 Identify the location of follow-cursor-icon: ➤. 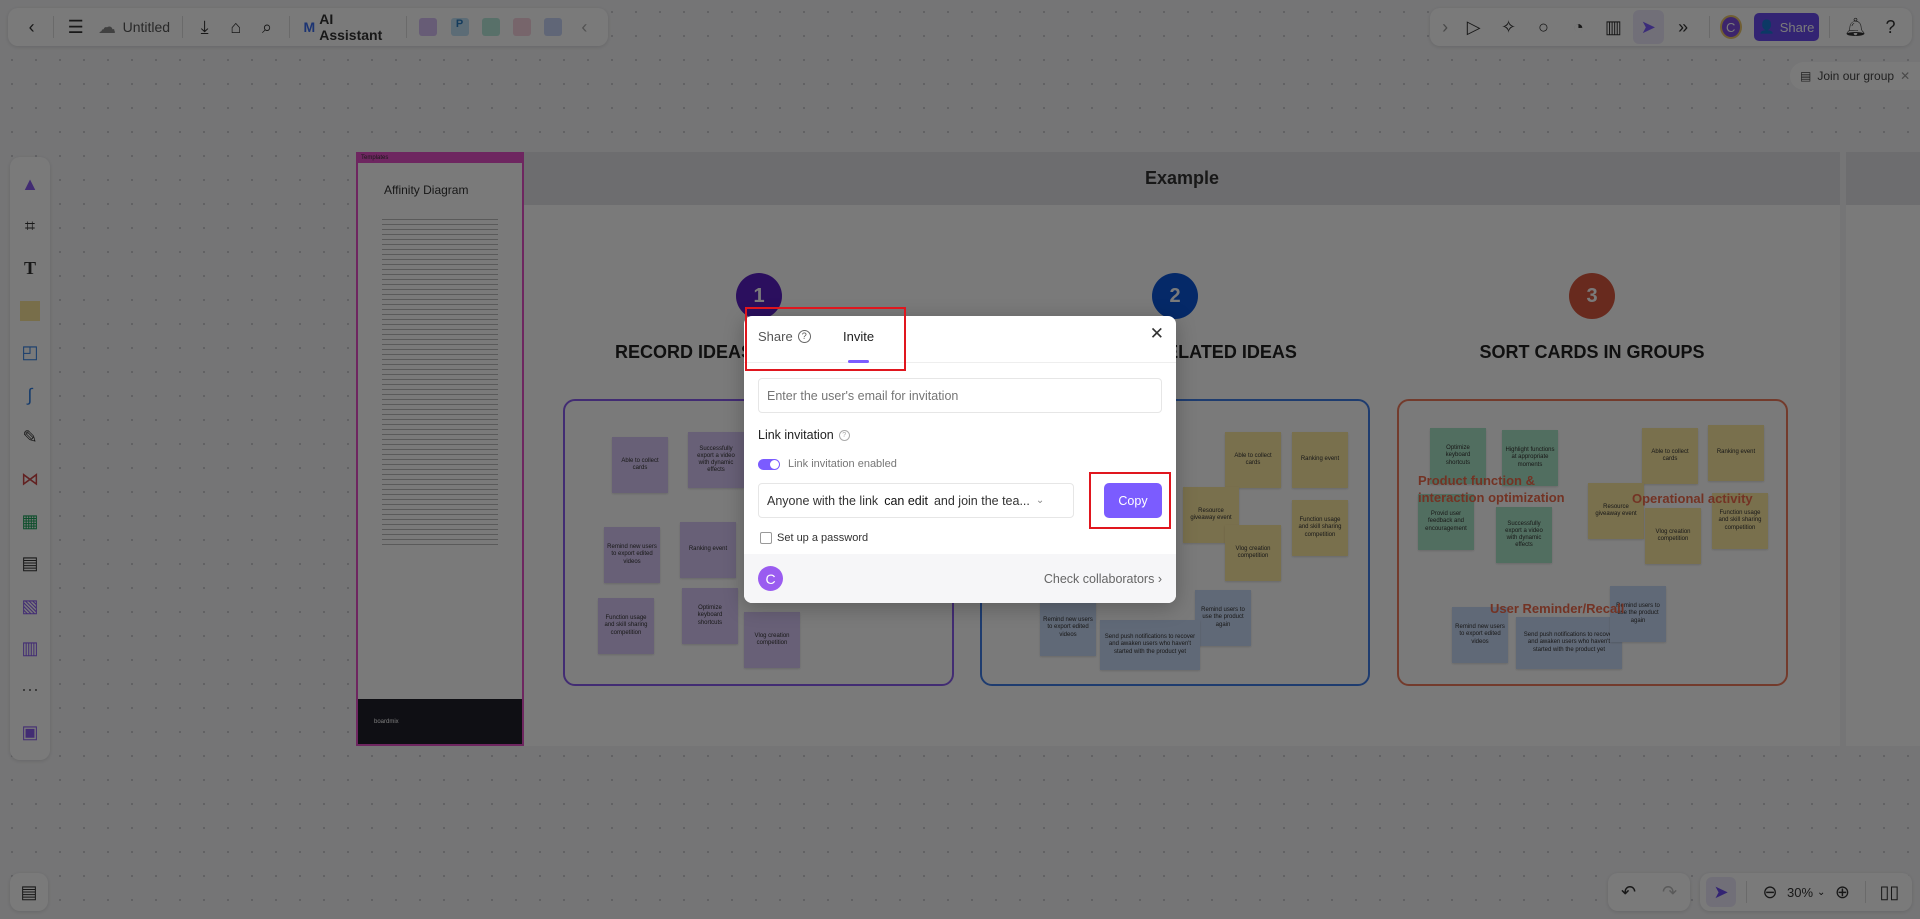
(1648, 27).